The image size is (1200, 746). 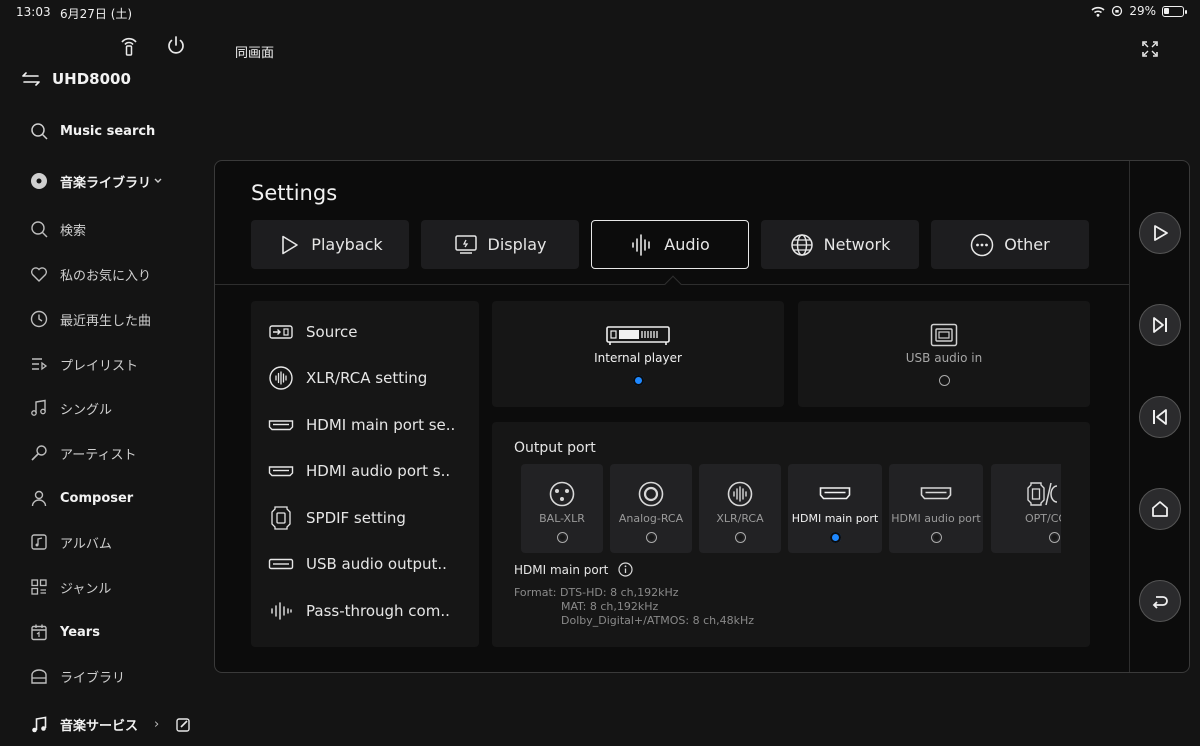 I want to click on tab-label: Playback, so click(x=347, y=244).